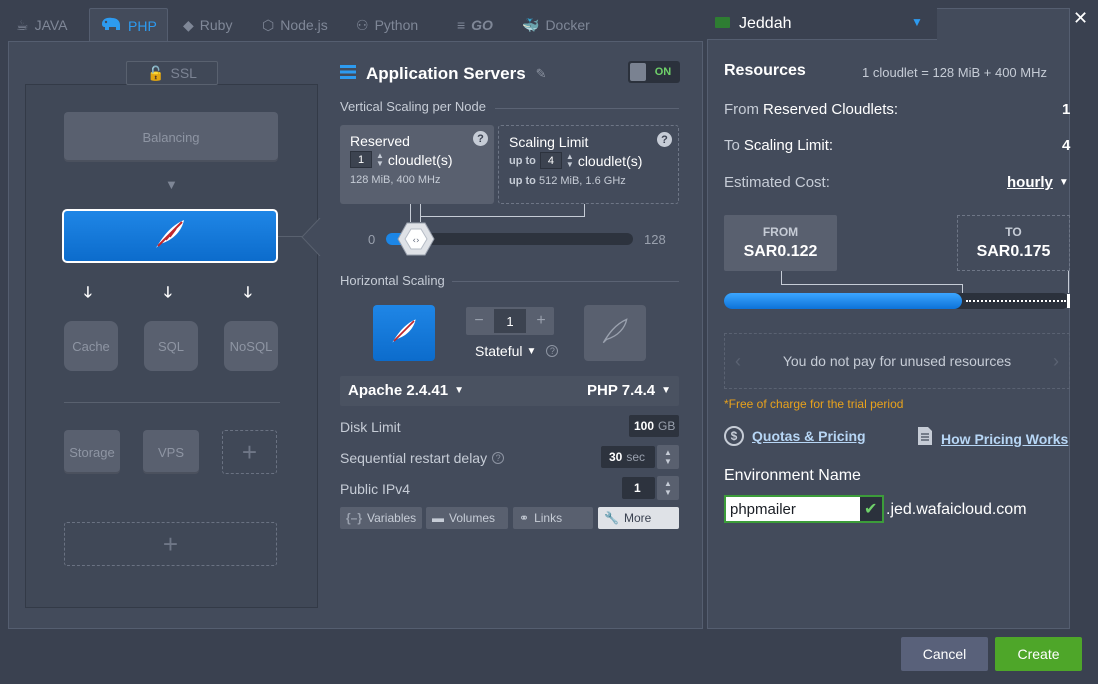  I want to click on section-title: Application Servers, so click(446, 73).